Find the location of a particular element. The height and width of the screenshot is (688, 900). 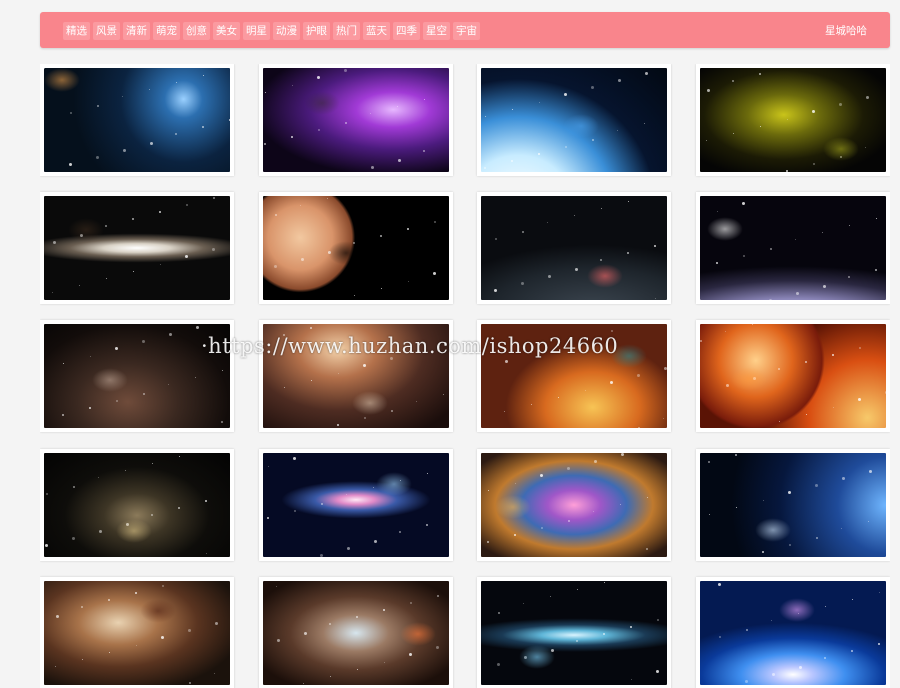

spiral-galaxy-wallpaper is located at coordinates (356, 505).